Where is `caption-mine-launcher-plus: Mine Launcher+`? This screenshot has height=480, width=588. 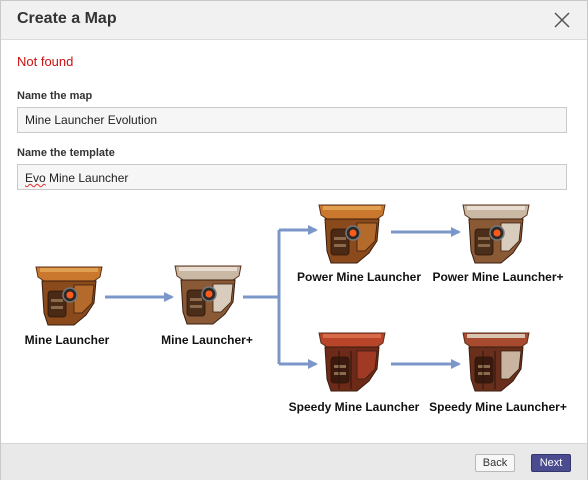
caption-mine-launcher-plus: Mine Launcher+ is located at coordinates (207, 340).